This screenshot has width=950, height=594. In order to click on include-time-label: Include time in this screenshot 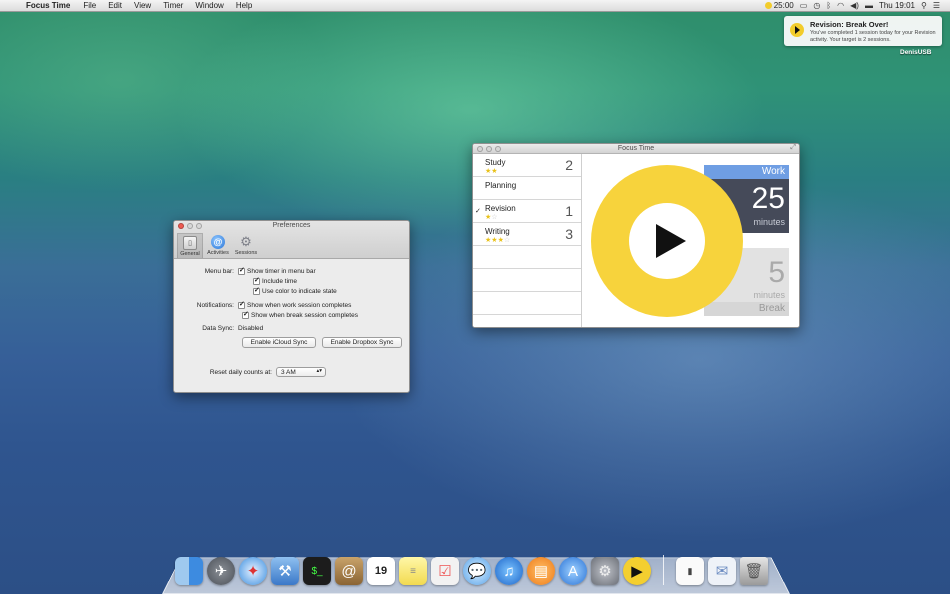, I will do `click(279, 281)`.